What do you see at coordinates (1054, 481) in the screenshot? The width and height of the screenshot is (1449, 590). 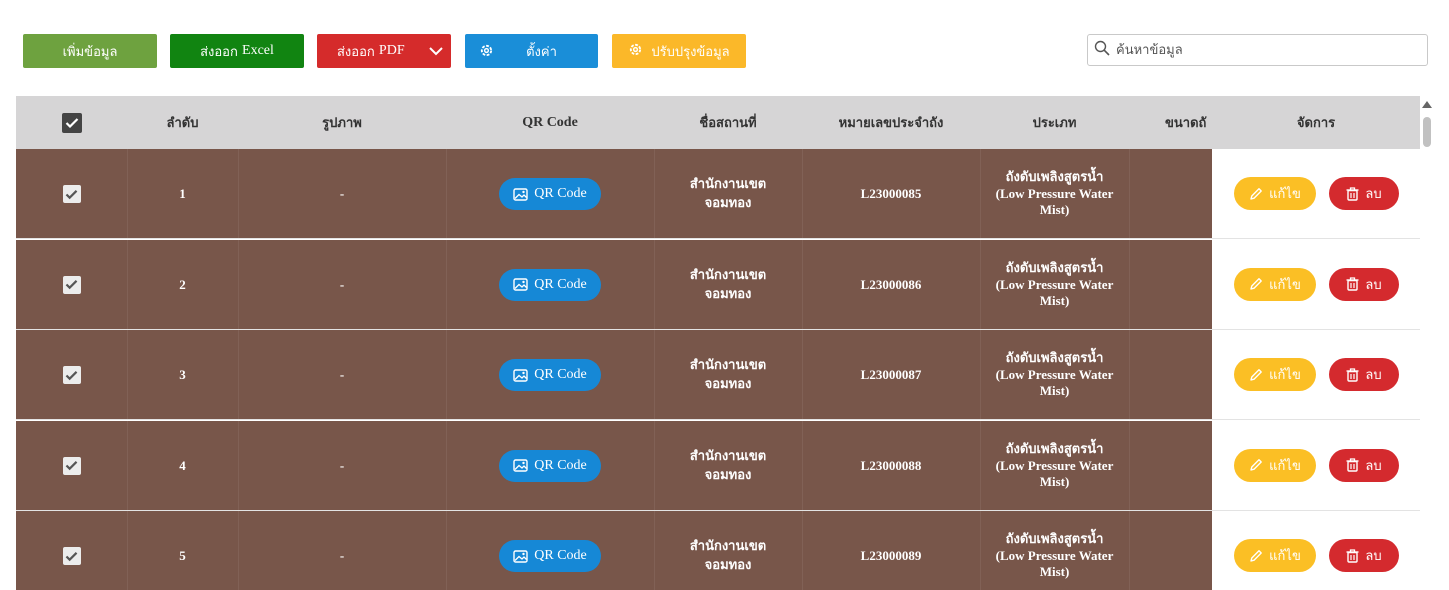 I see `type-line-3: Mist)` at bounding box center [1054, 481].